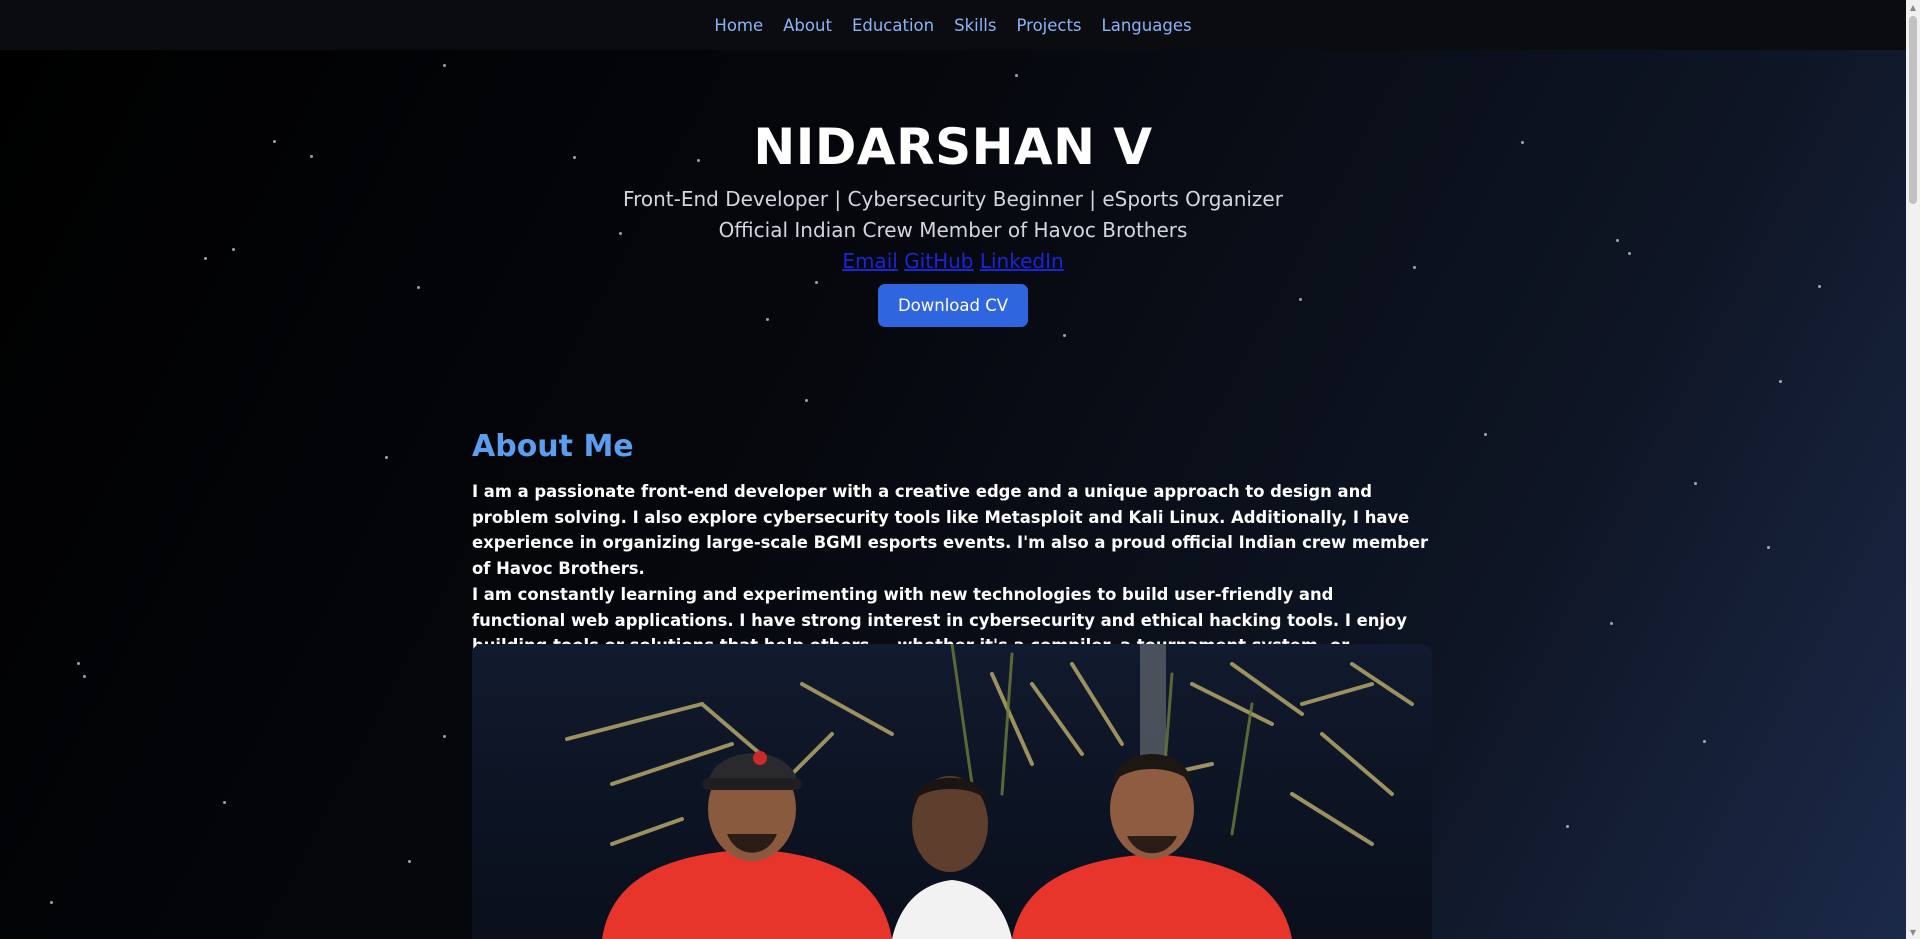 The height and width of the screenshot is (939, 1920). Describe the element at coordinates (953, 147) in the screenshot. I see `hero-name: NIDARSHAN V` at that location.